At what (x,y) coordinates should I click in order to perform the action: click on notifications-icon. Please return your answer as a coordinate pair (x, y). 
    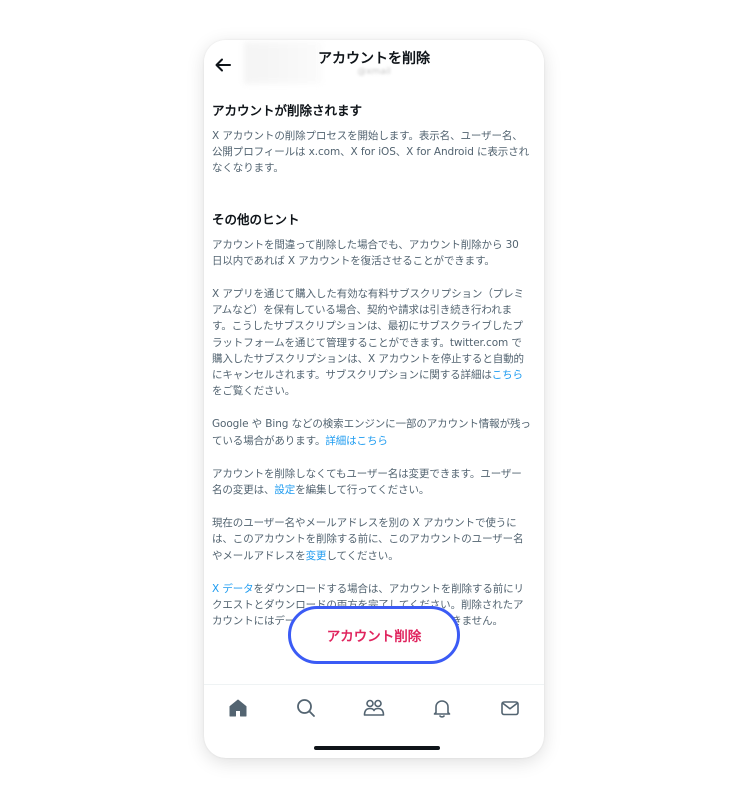
    Looking at the image, I should click on (442, 709).